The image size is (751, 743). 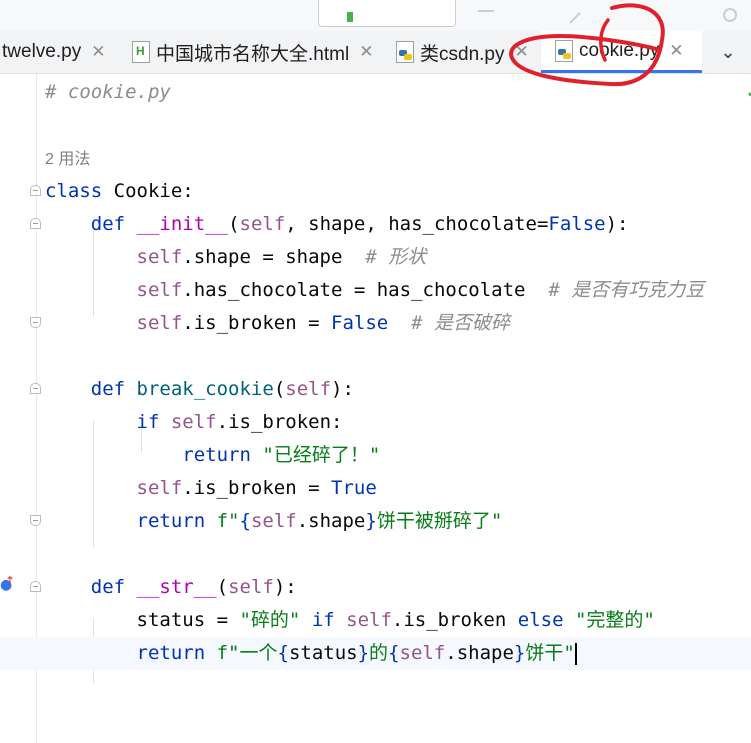 I want to click on top-toolbar, so click(x=375, y=16).